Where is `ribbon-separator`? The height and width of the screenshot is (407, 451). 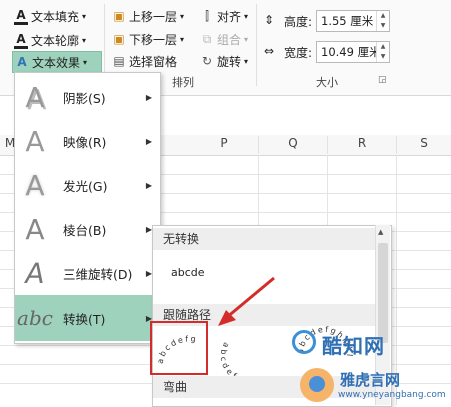
ribbon-separator is located at coordinates (256, 45).